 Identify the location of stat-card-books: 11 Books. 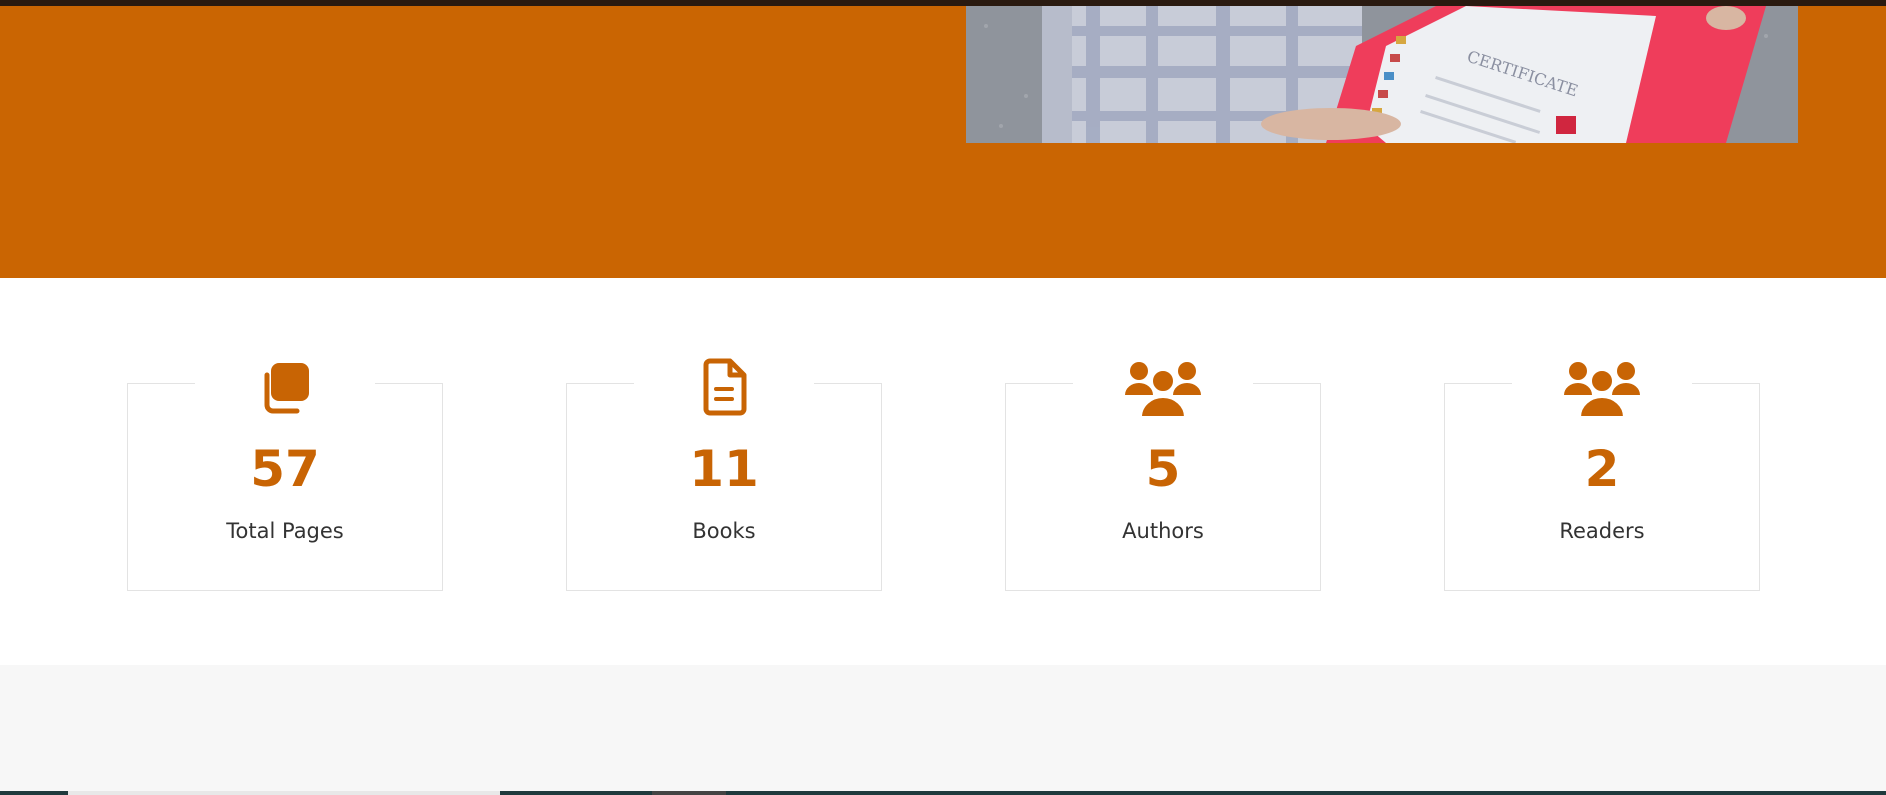
(724, 472).